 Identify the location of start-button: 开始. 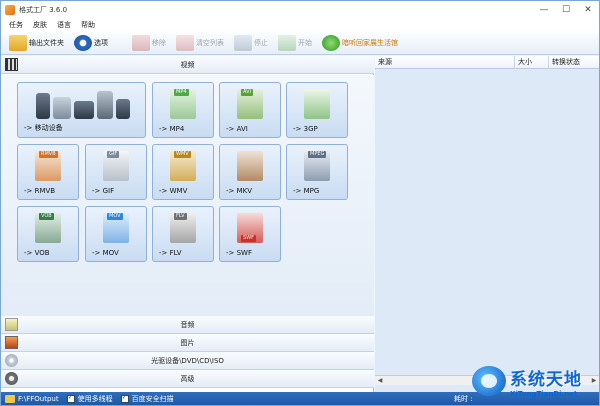
(295, 43).